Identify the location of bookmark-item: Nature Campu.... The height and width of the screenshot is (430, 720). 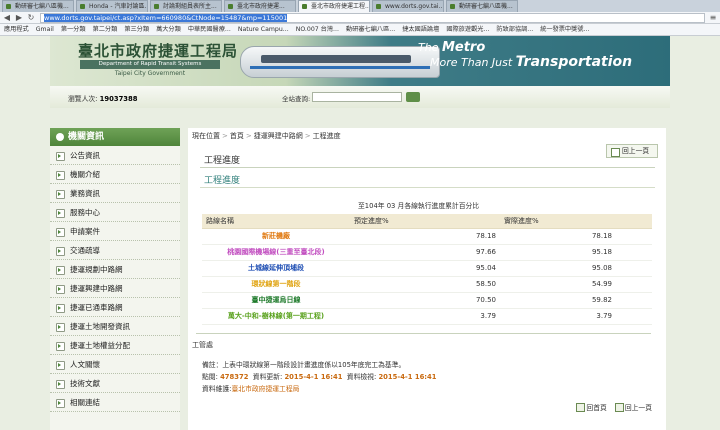
(263, 29).